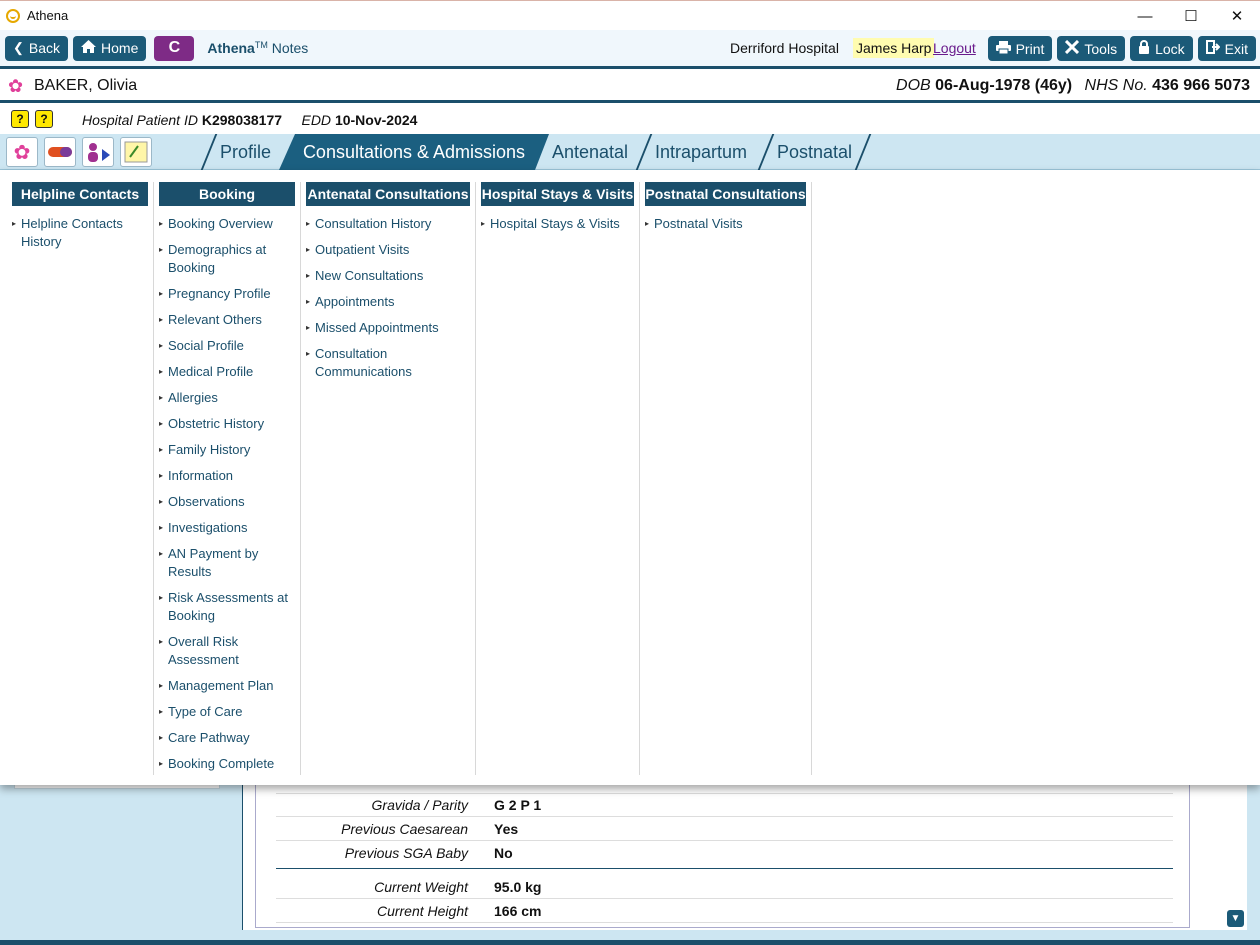 The image size is (1260, 945). Describe the element at coordinates (227, 320) in the screenshot. I see `menu-item: Relevant Others` at that location.